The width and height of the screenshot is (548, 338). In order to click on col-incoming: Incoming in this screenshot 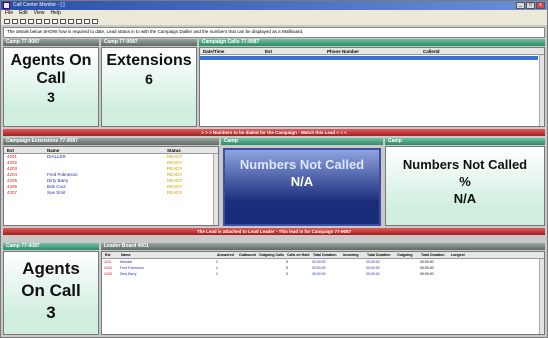, I will do `click(352, 255)`.